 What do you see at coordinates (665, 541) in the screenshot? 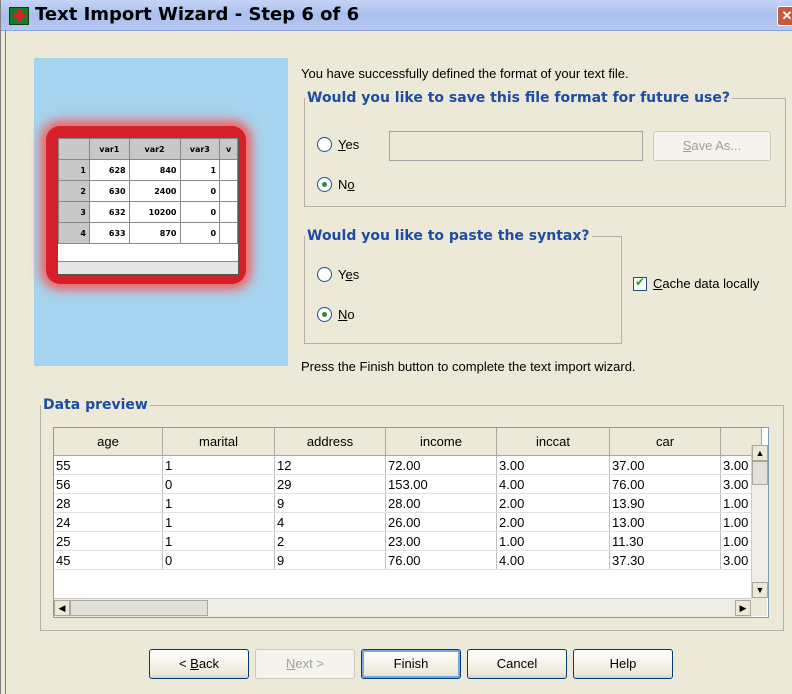
I see `table-cell: 11.30` at bounding box center [665, 541].